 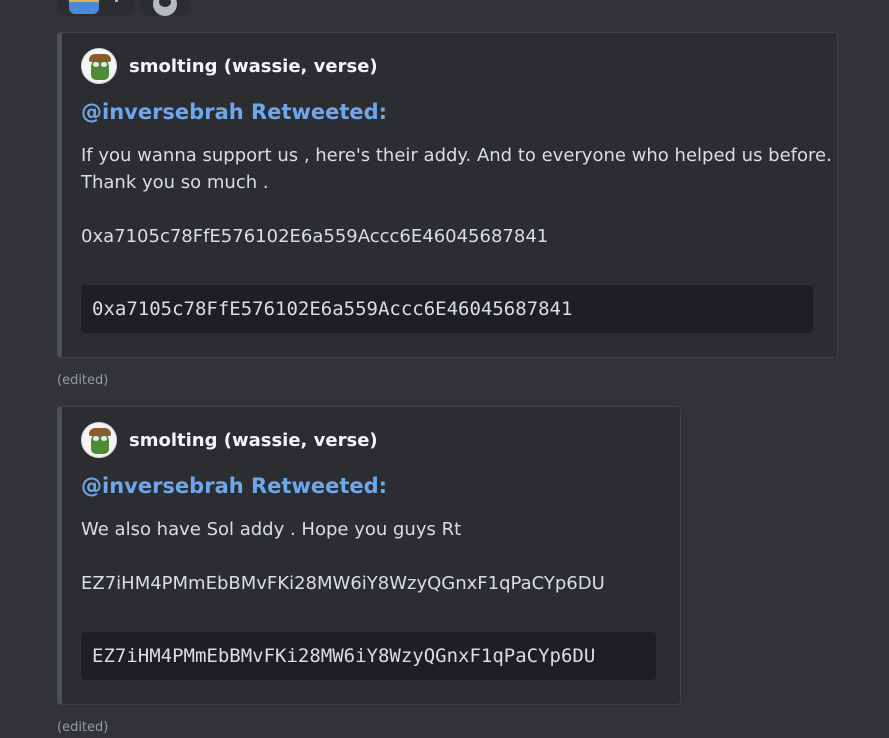 I want to click on add-reaction-icon, so click(x=165, y=8).